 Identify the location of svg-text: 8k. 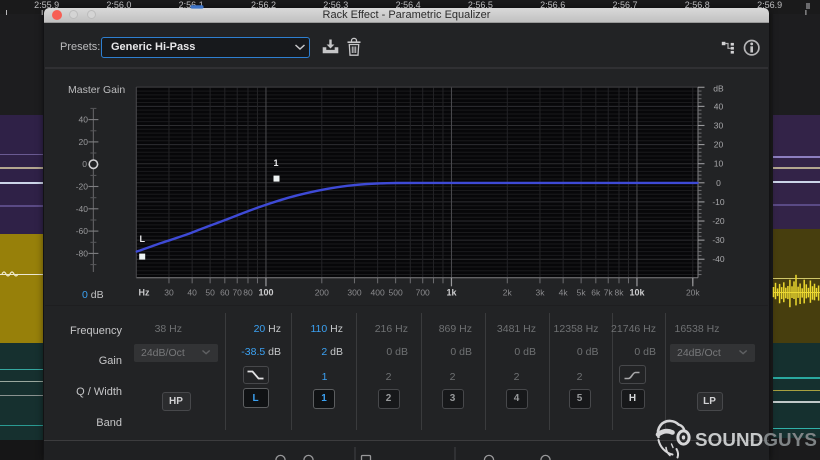
(620, 293).